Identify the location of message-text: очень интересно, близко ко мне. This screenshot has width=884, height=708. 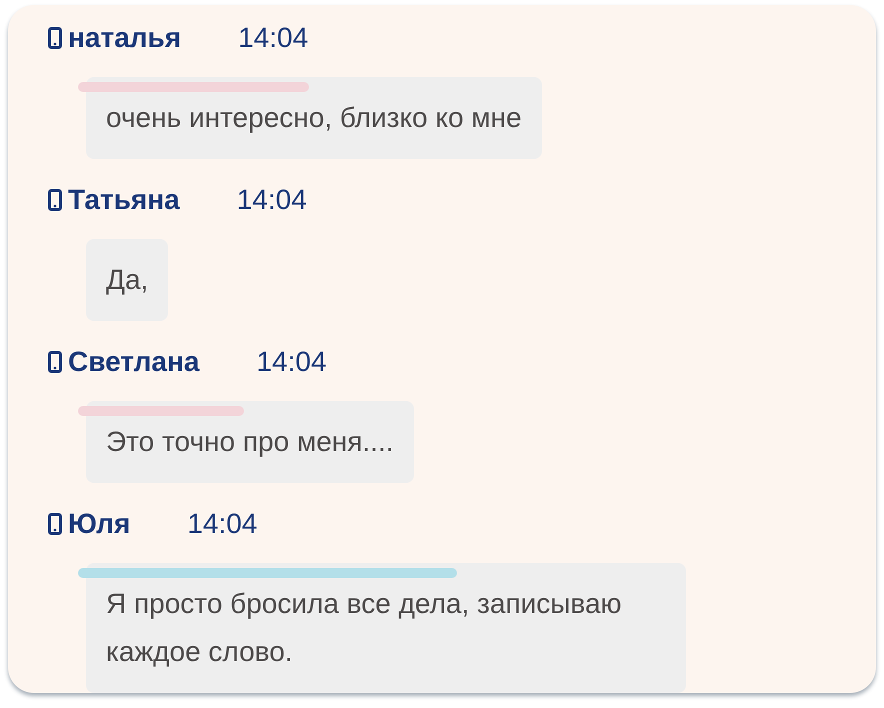
(314, 118).